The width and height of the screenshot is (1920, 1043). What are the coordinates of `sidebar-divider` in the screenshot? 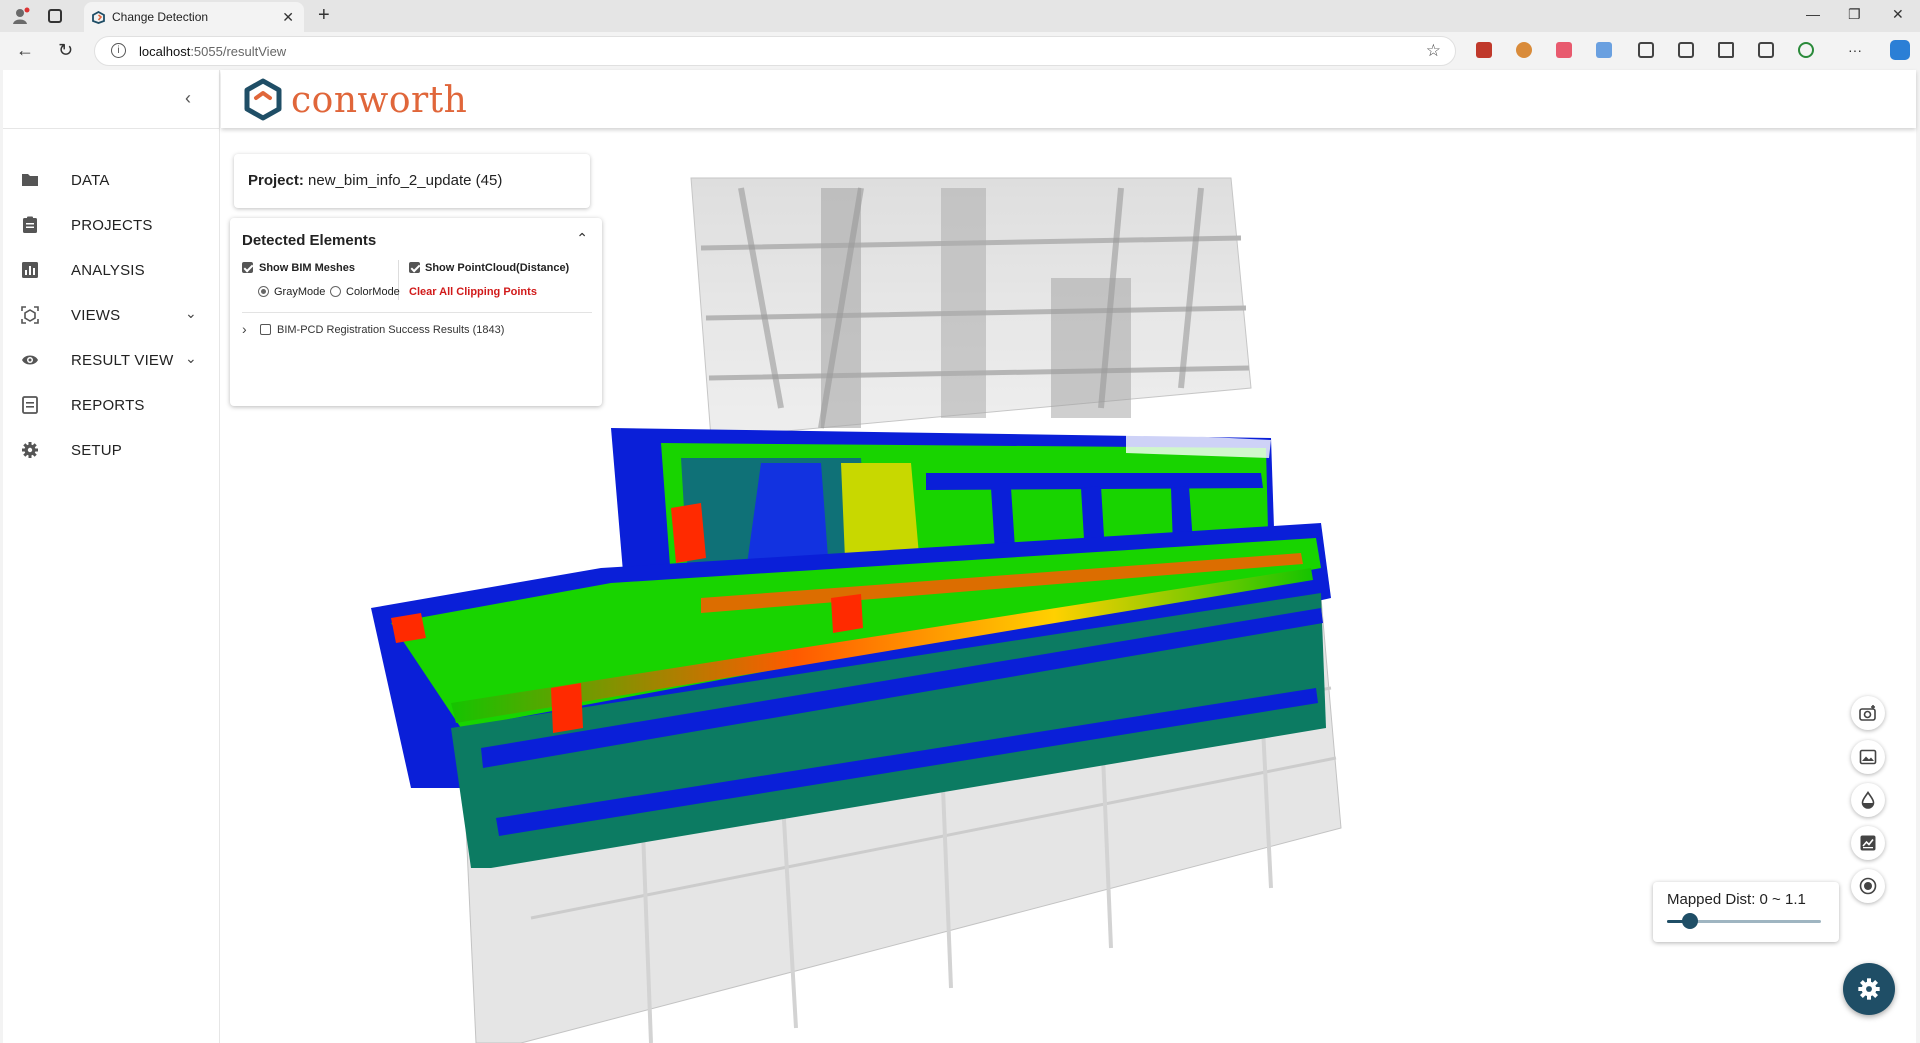 It's located at (111, 128).